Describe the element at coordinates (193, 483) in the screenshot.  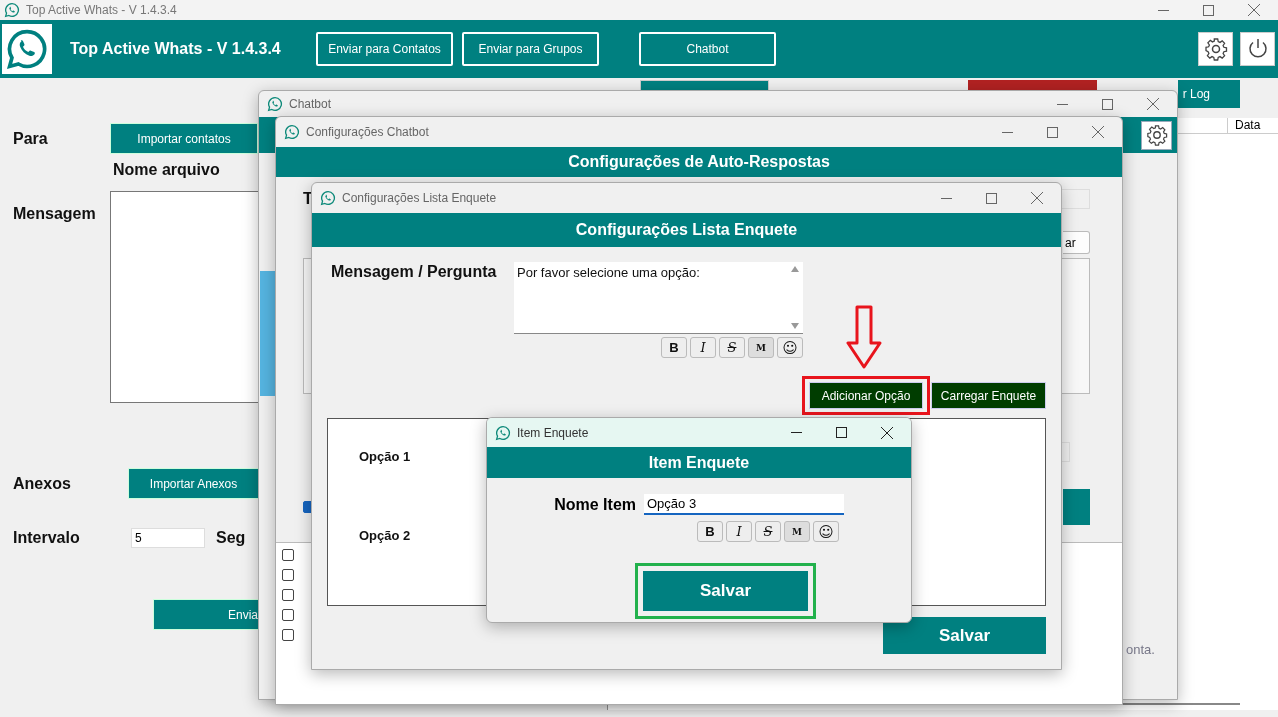
I see `import-attachments-button: Importar Anexos` at that location.